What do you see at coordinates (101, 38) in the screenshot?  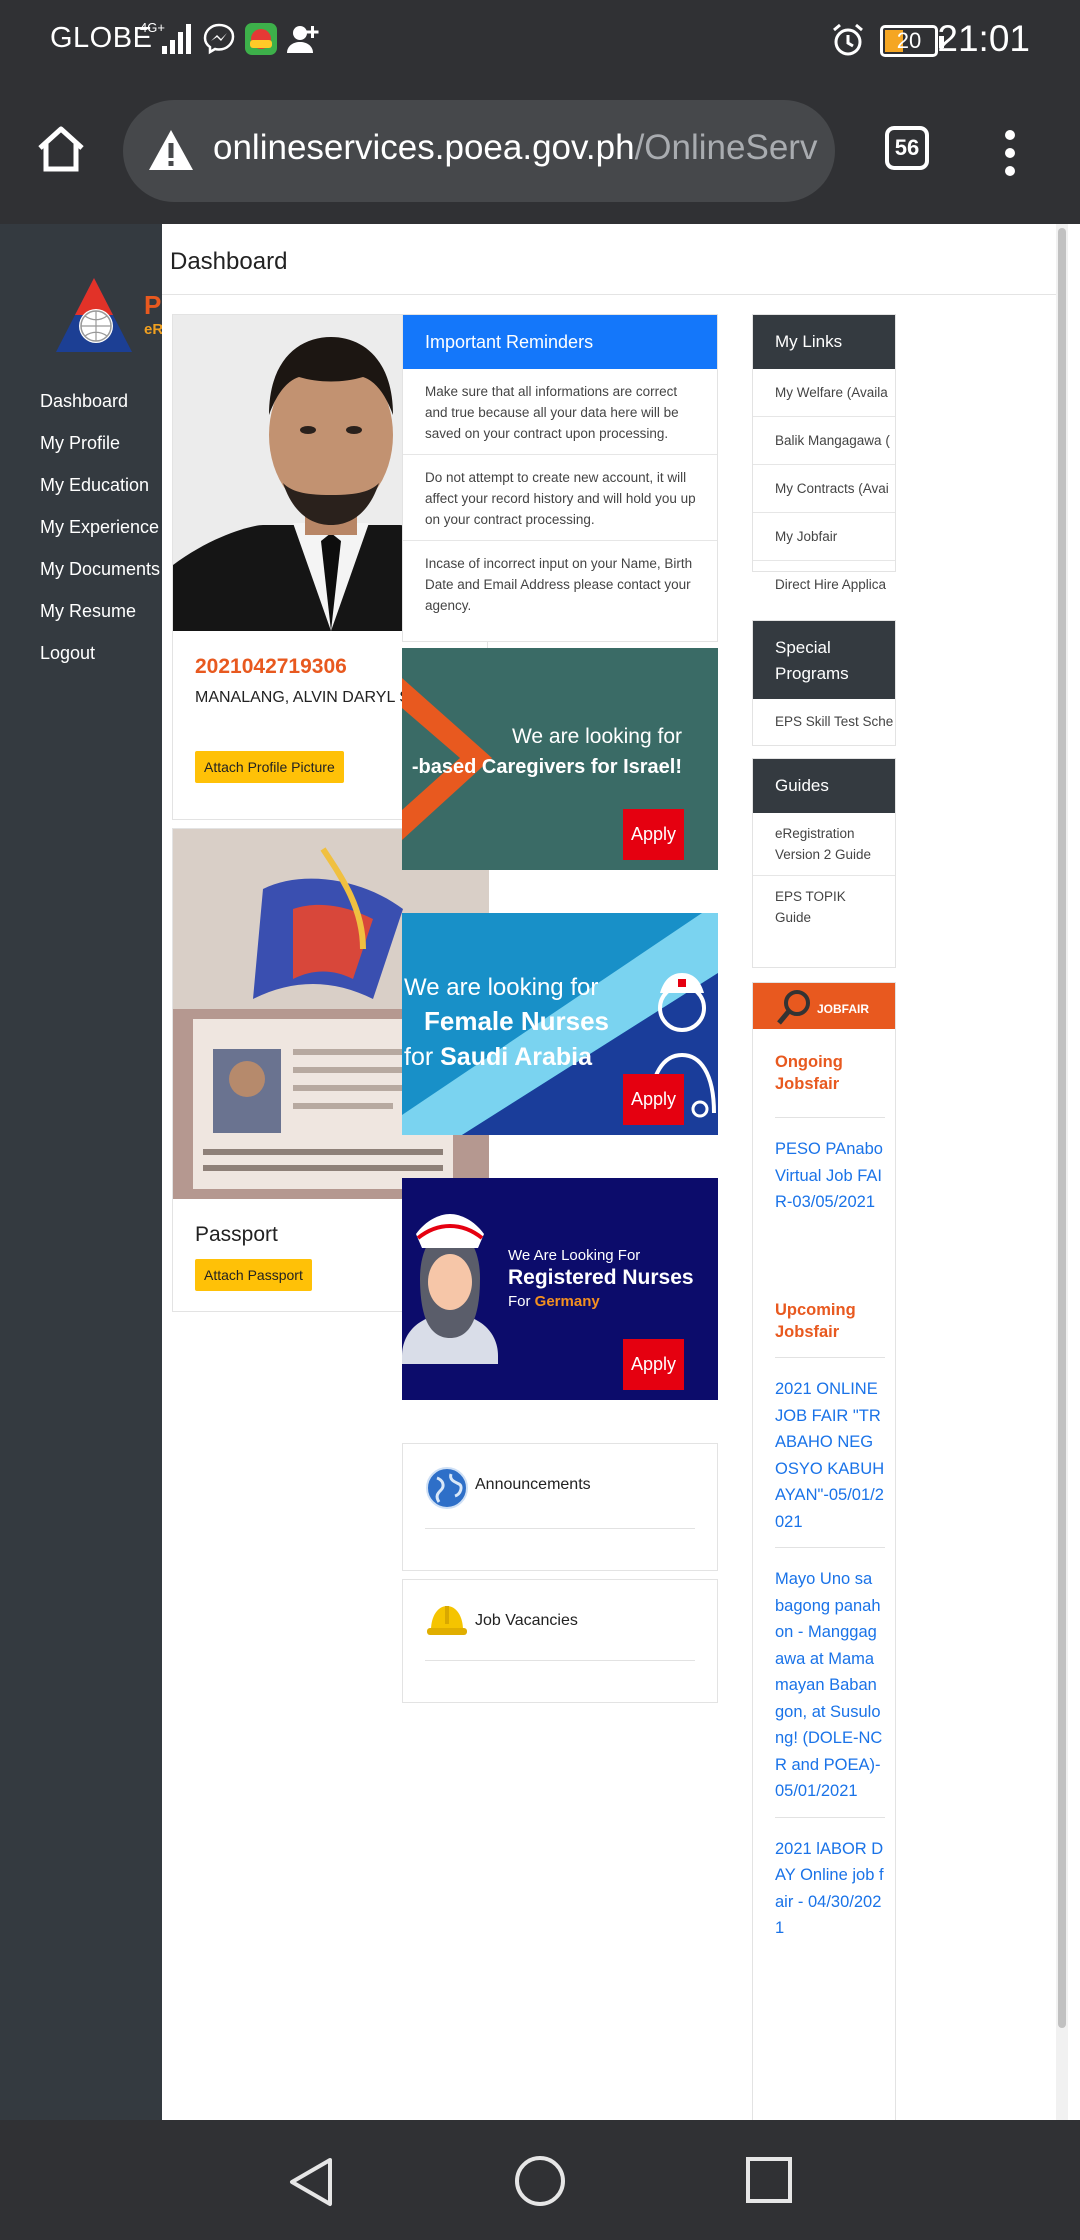 I see `carrier-name: GLOBE` at bounding box center [101, 38].